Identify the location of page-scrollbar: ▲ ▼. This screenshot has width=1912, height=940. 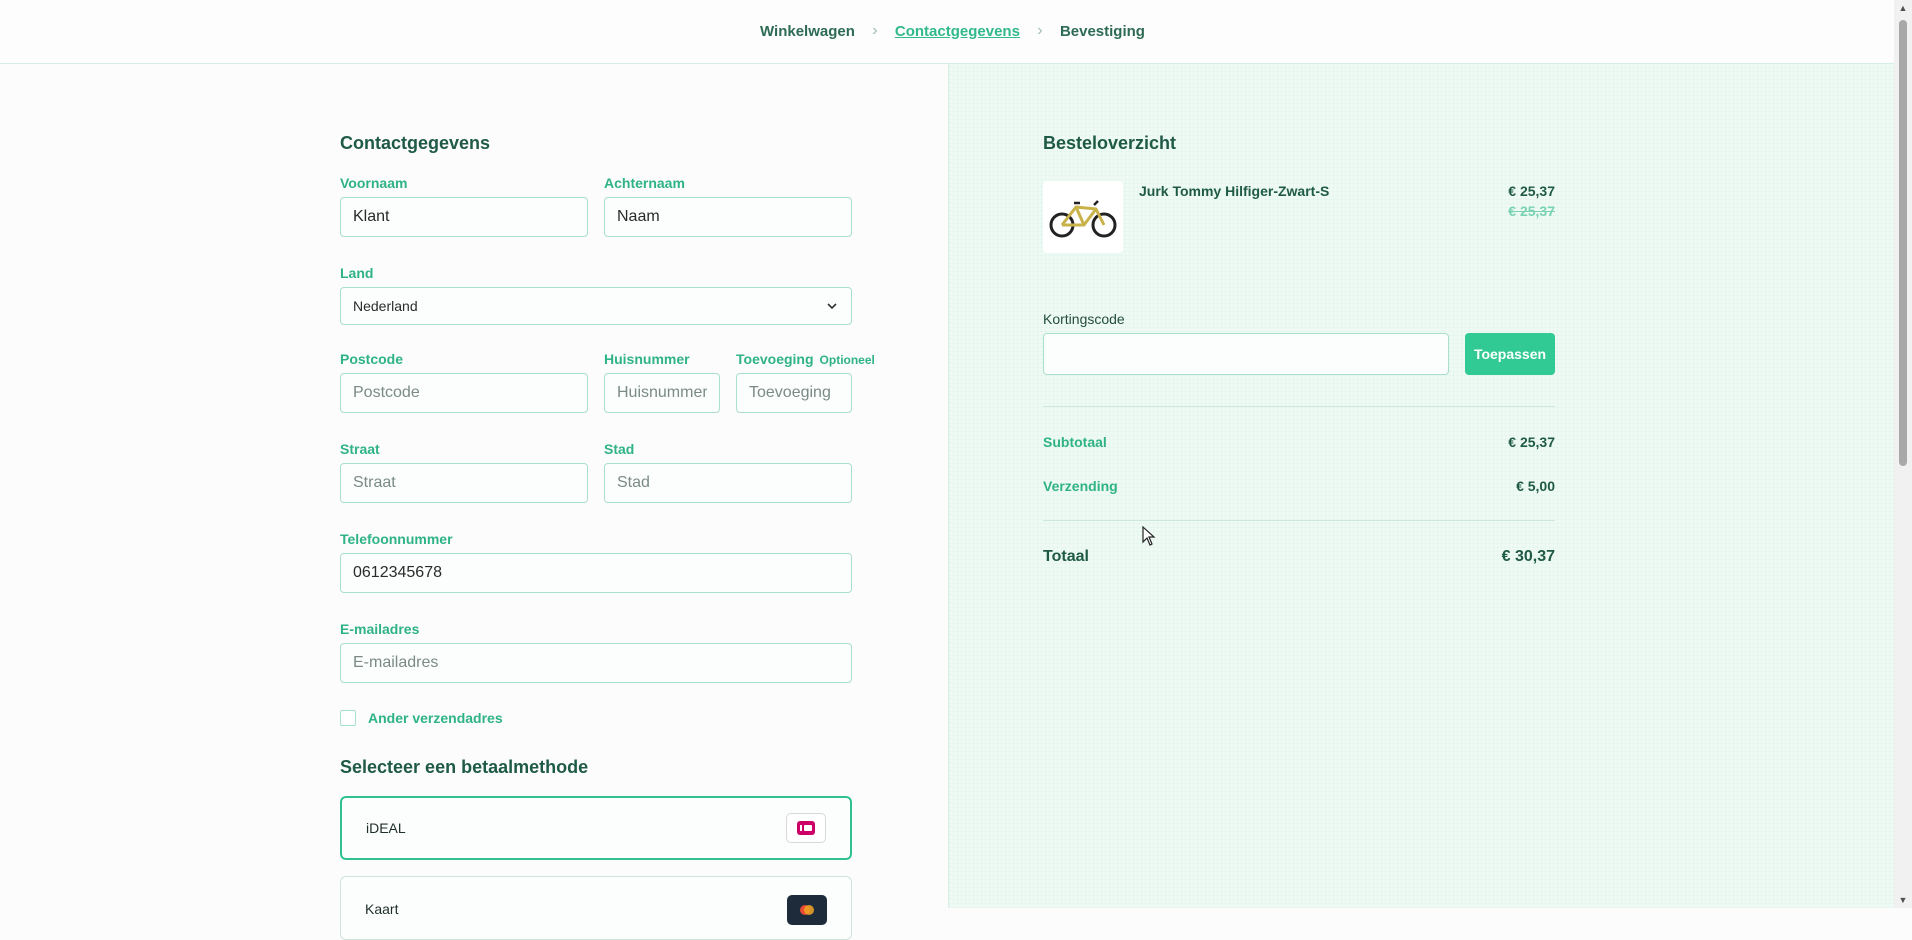
(1903, 454).